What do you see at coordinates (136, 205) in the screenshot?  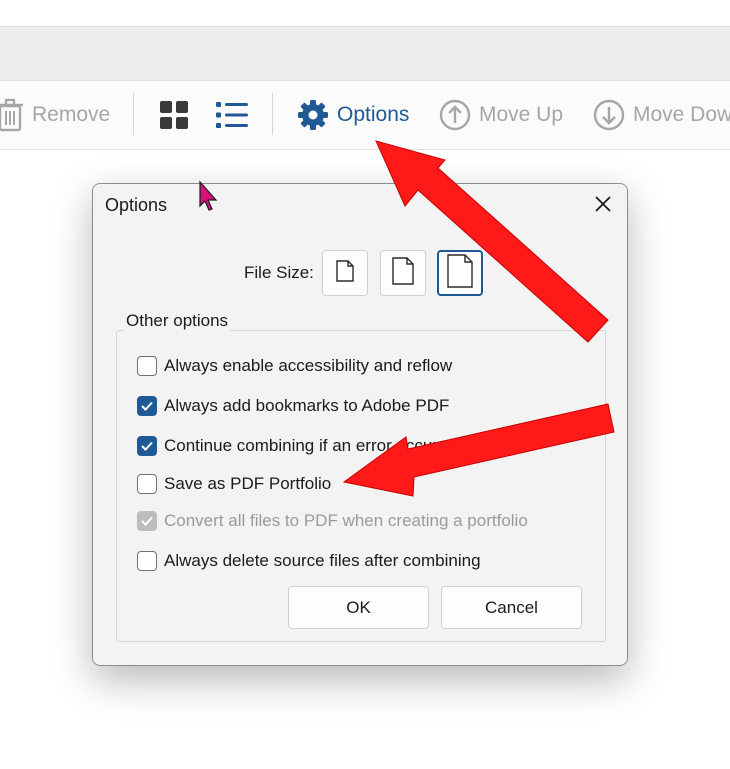 I see `dialog-title: Options` at bounding box center [136, 205].